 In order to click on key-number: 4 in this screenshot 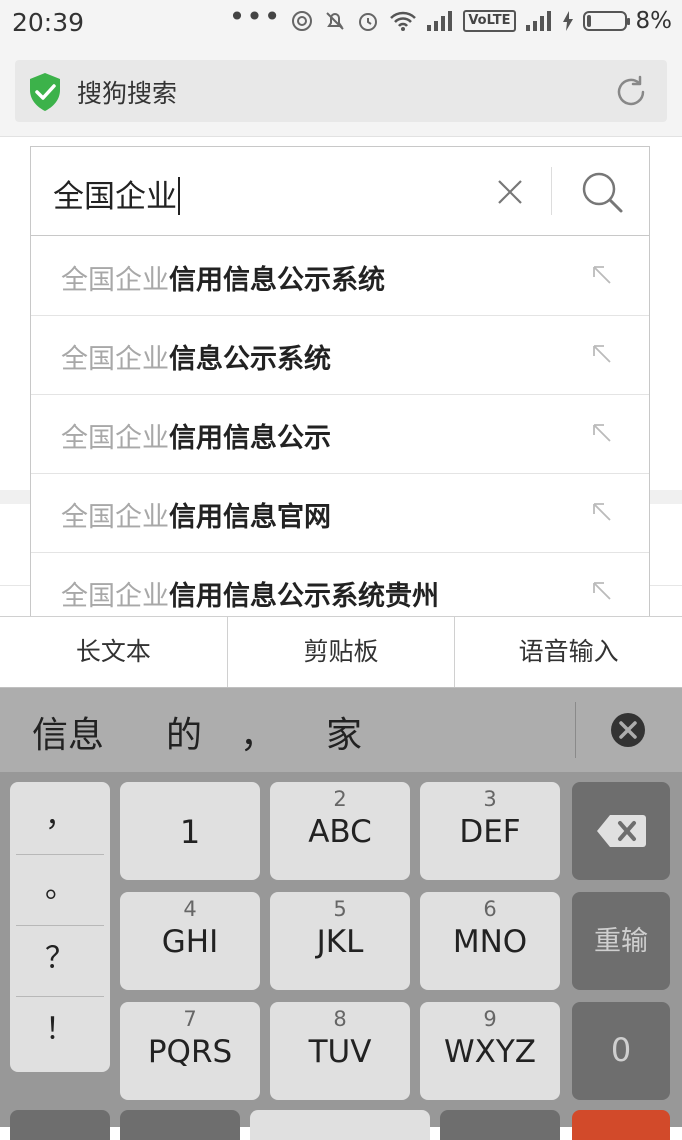, I will do `click(190, 909)`.